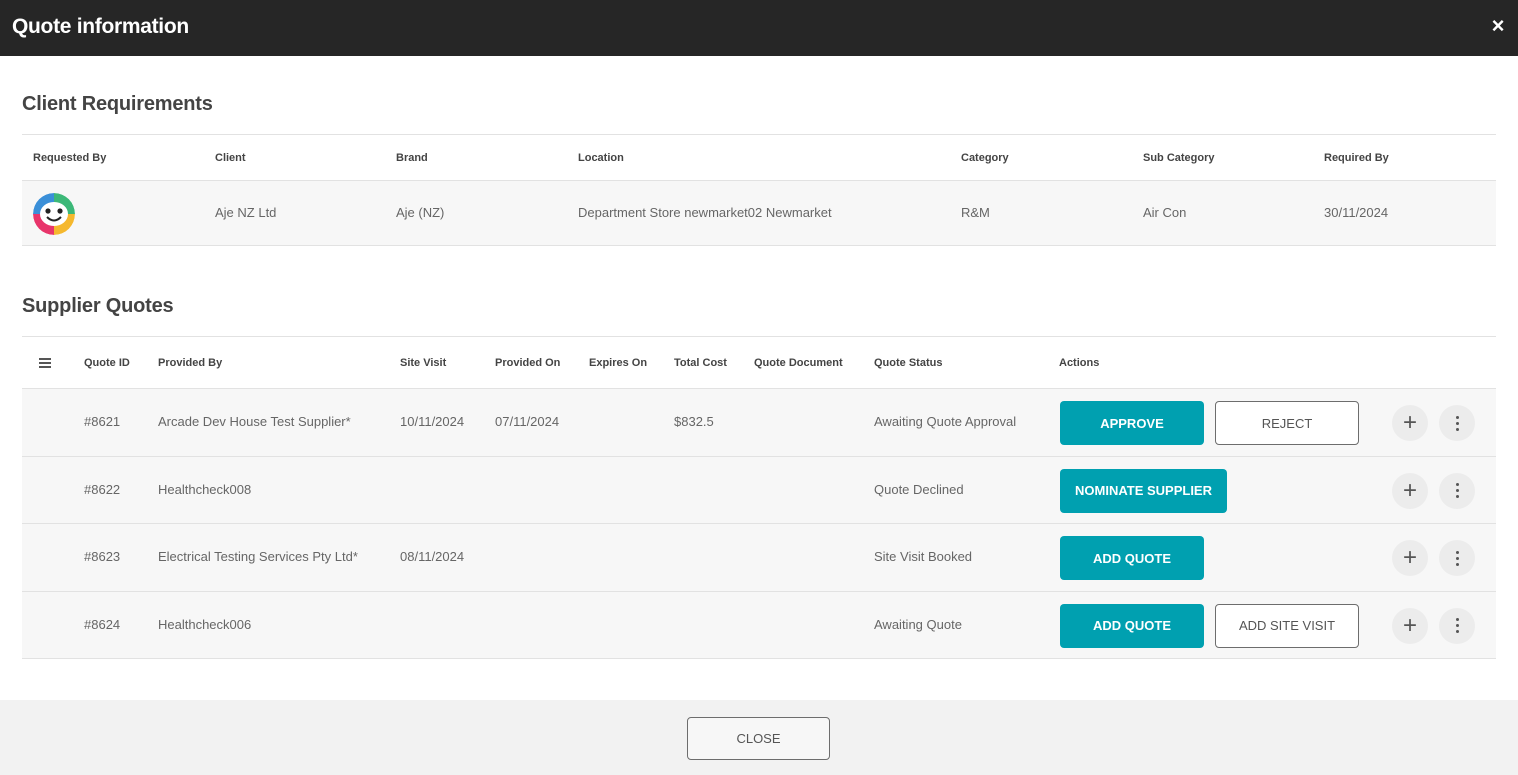 The height and width of the screenshot is (775, 1518). What do you see at coordinates (102, 624) in the screenshot?
I see `quote-id: #8624` at bounding box center [102, 624].